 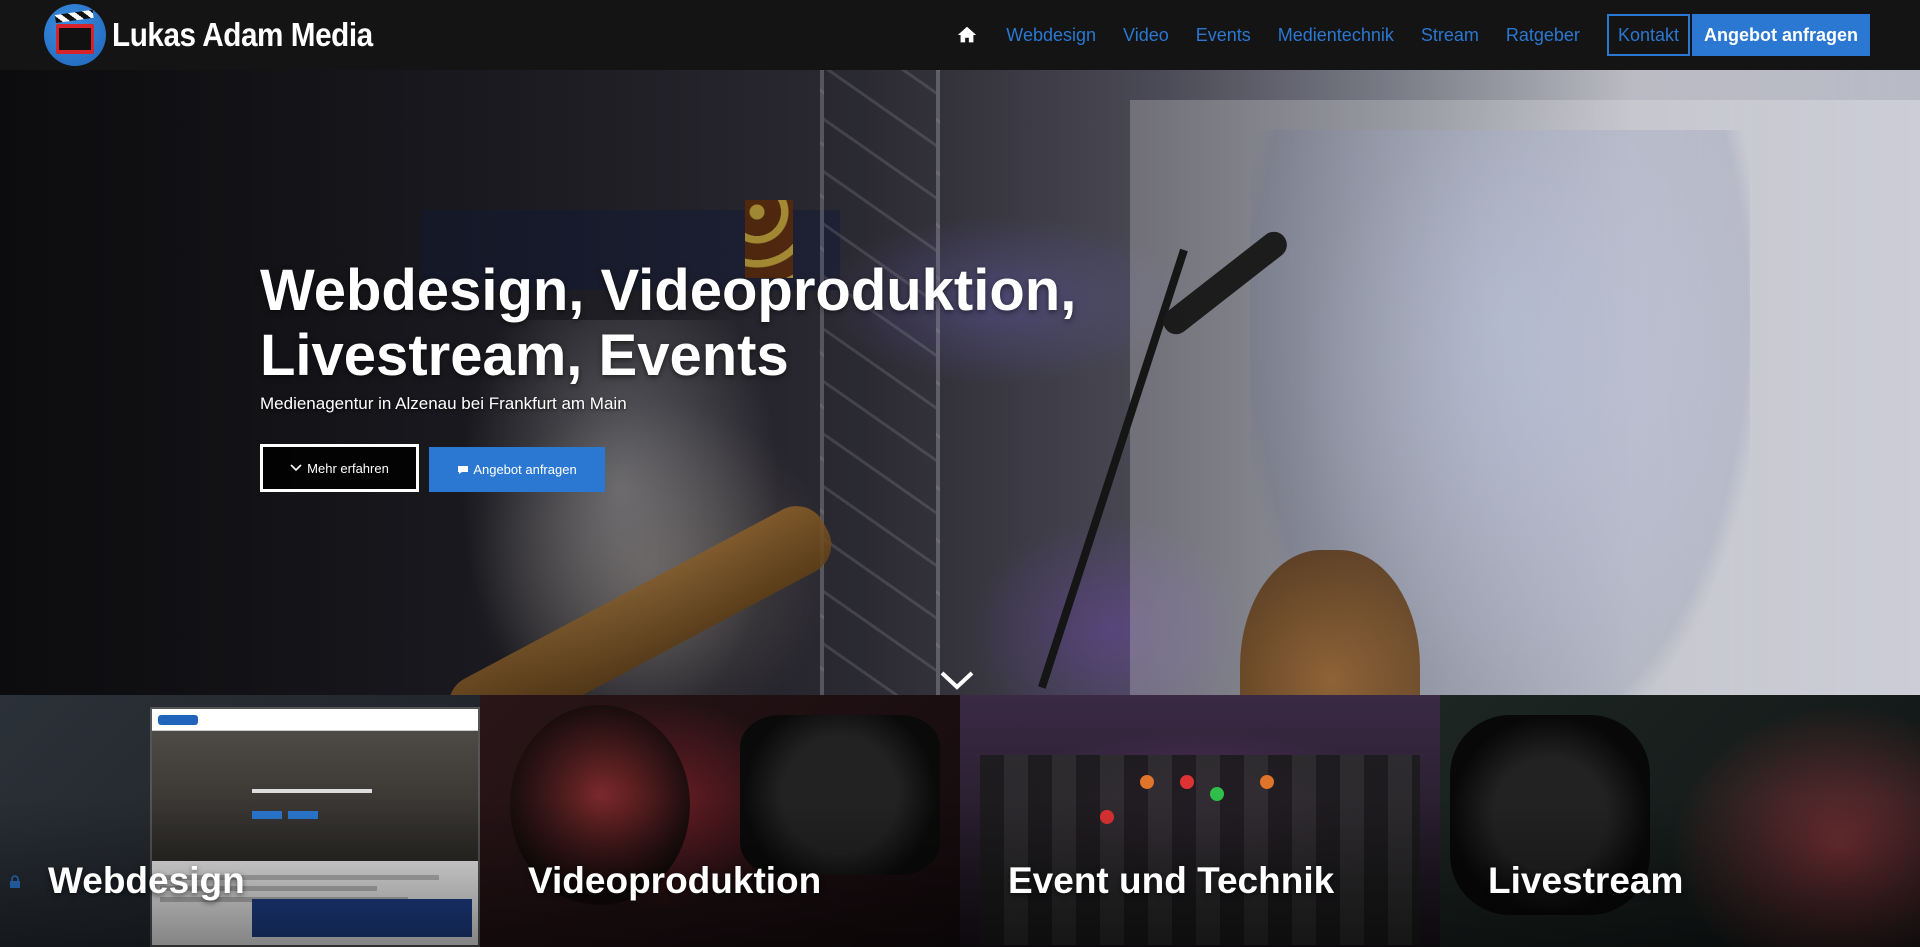 What do you see at coordinates (1051, 35) in the screenshot?
I see `nav-link-webdesign: Webdesign` at bounding box center [1051, 35].